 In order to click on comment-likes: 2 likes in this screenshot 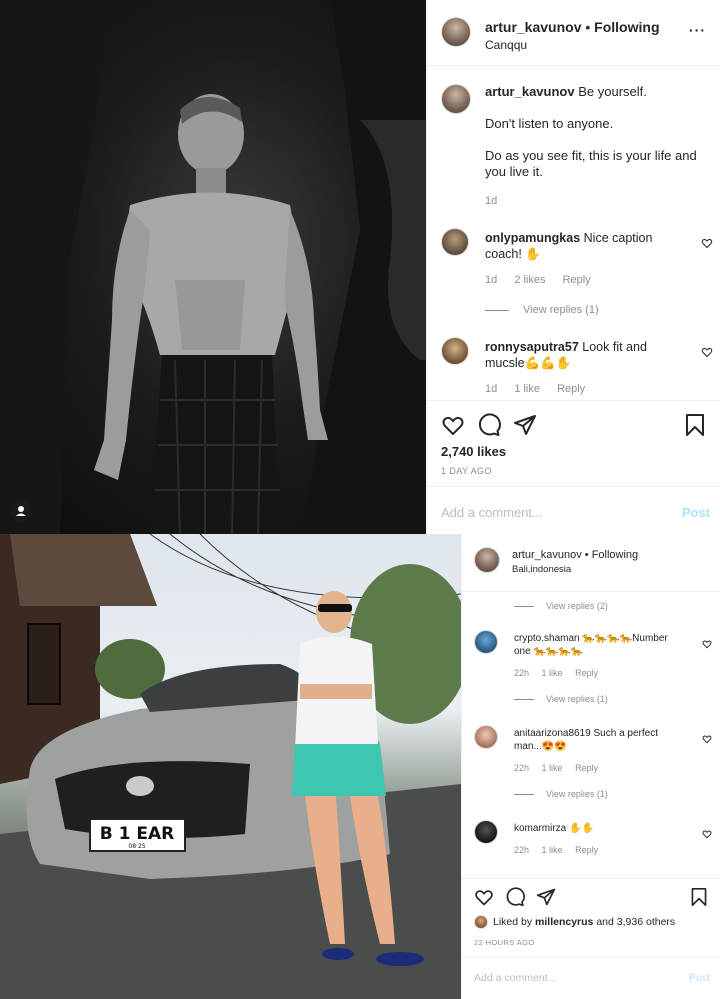, I will do `click(529, 280)`.